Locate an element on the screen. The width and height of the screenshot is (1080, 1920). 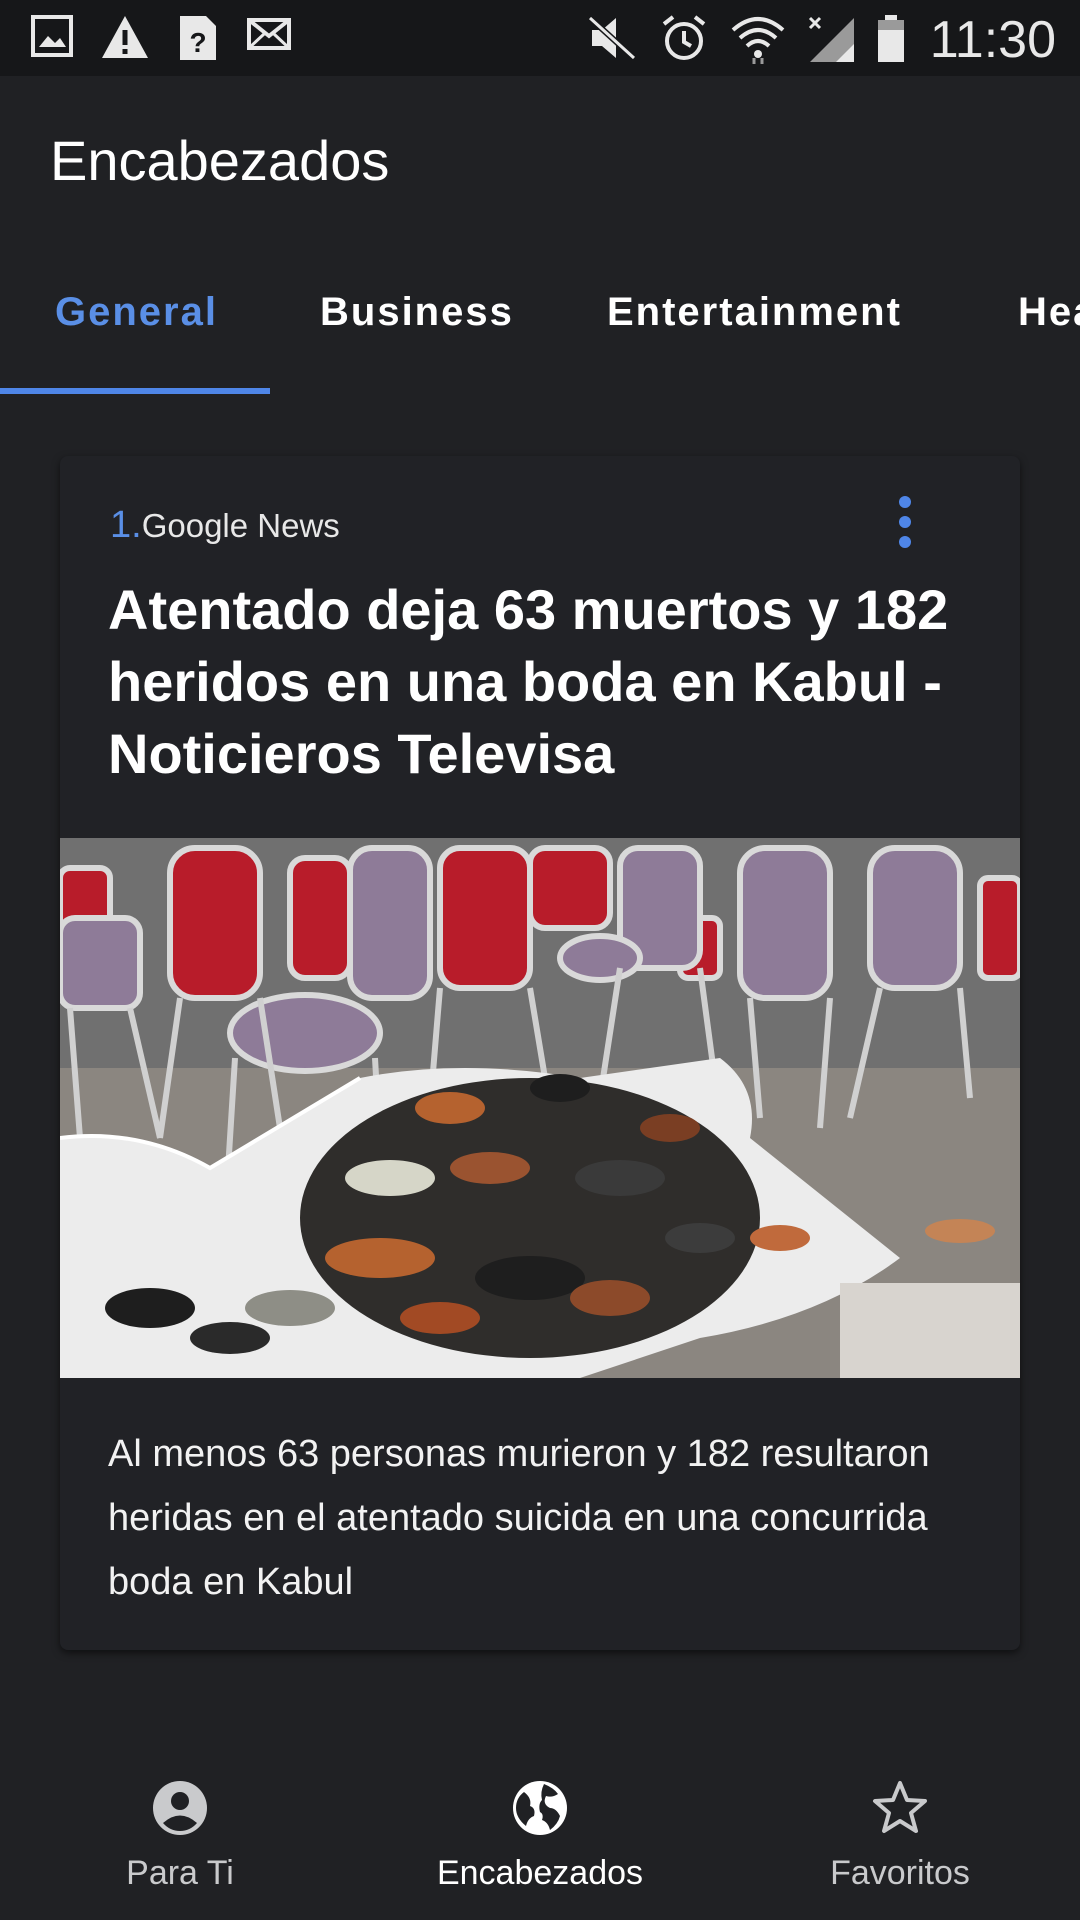
mute-icon is located at coordinates (612, 38).